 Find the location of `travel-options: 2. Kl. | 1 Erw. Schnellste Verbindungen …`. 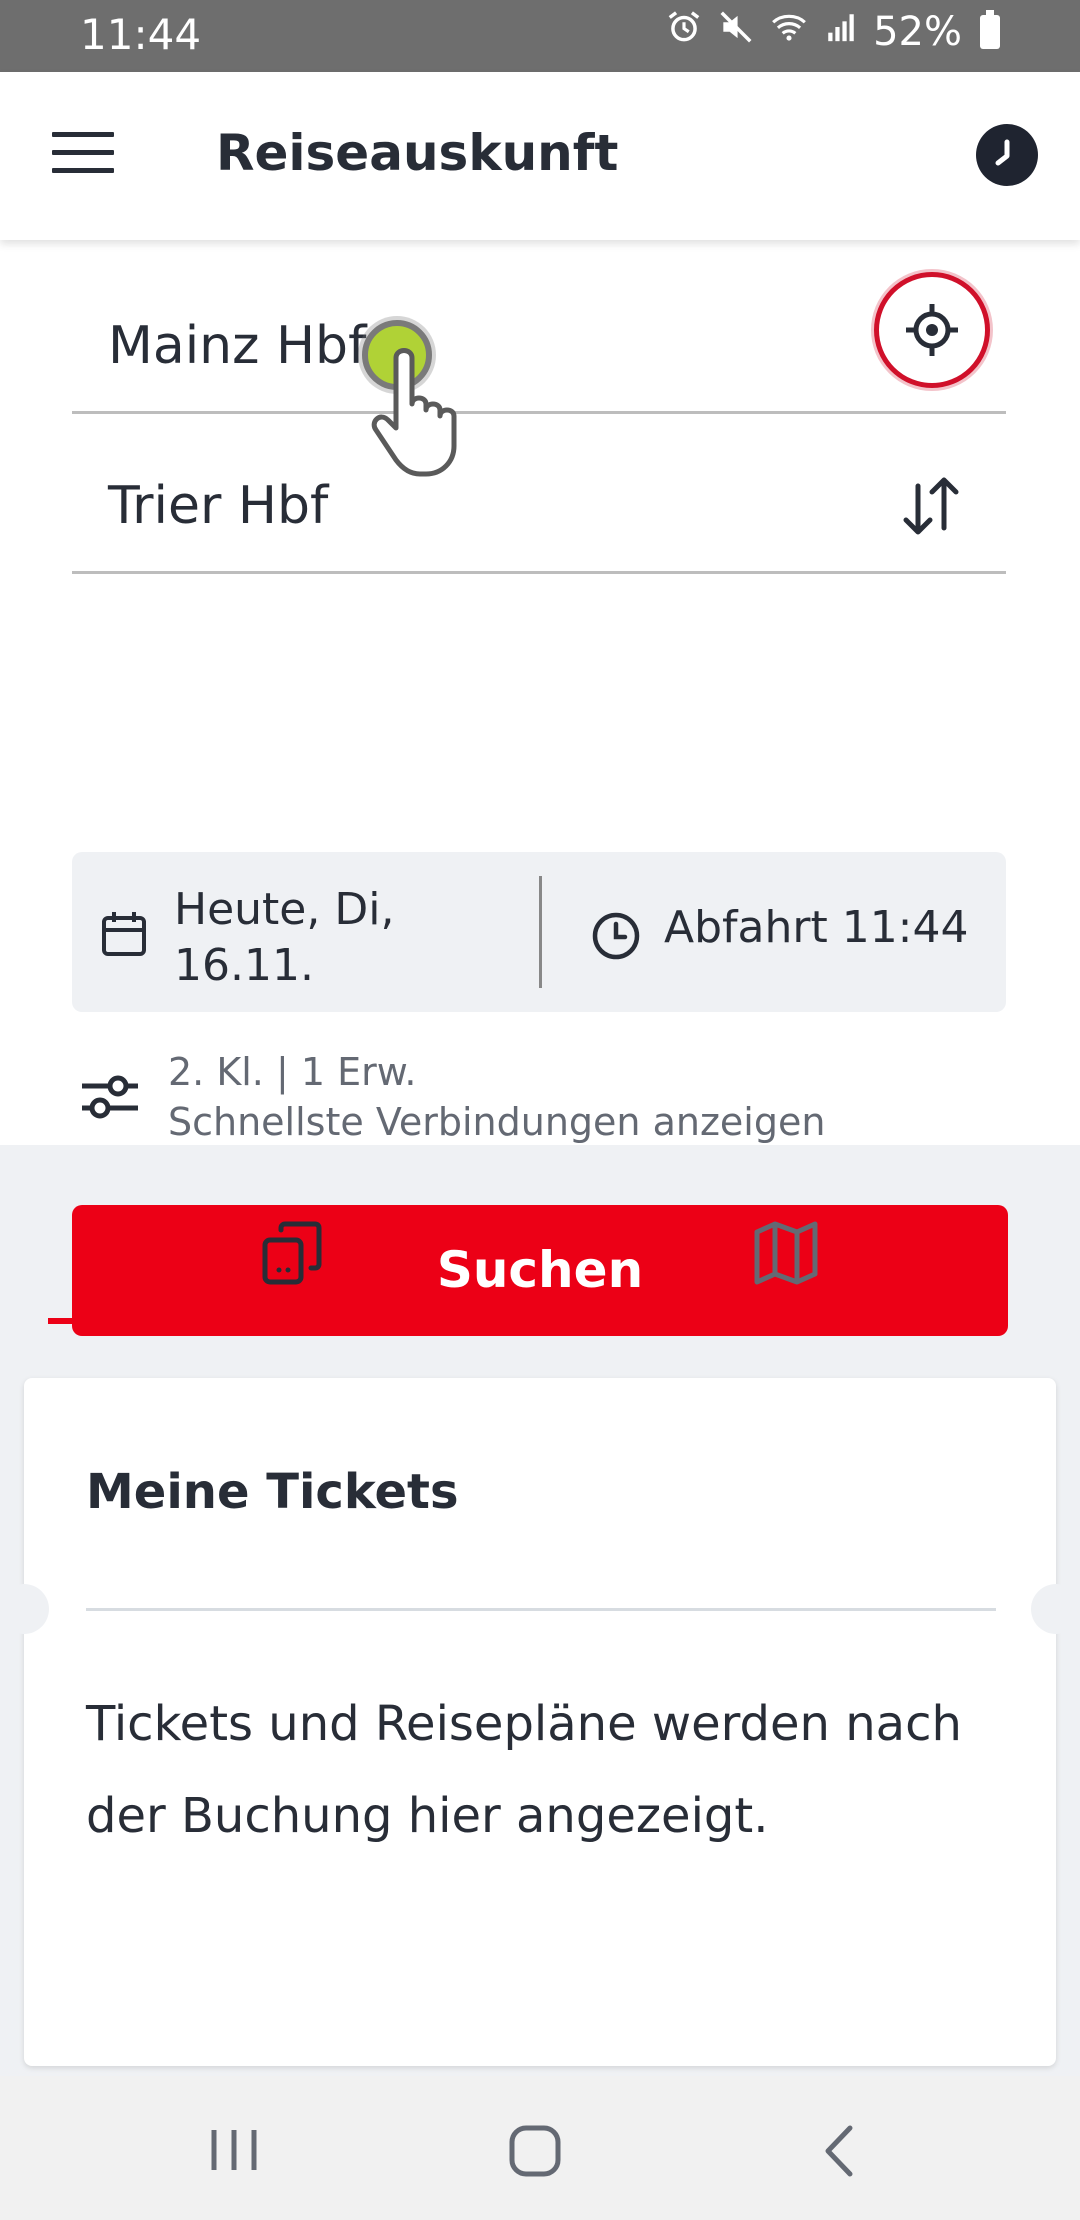

travel-options: 2. Kl. | 1 Erw. Schnellste Verbindungen … is located at coordinates (539, 1100).